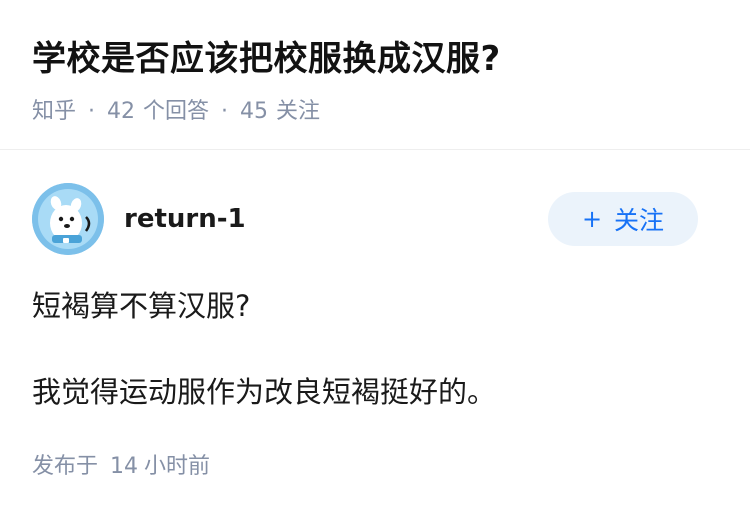  I want to click on author-name: return-1, so click(185, 219).